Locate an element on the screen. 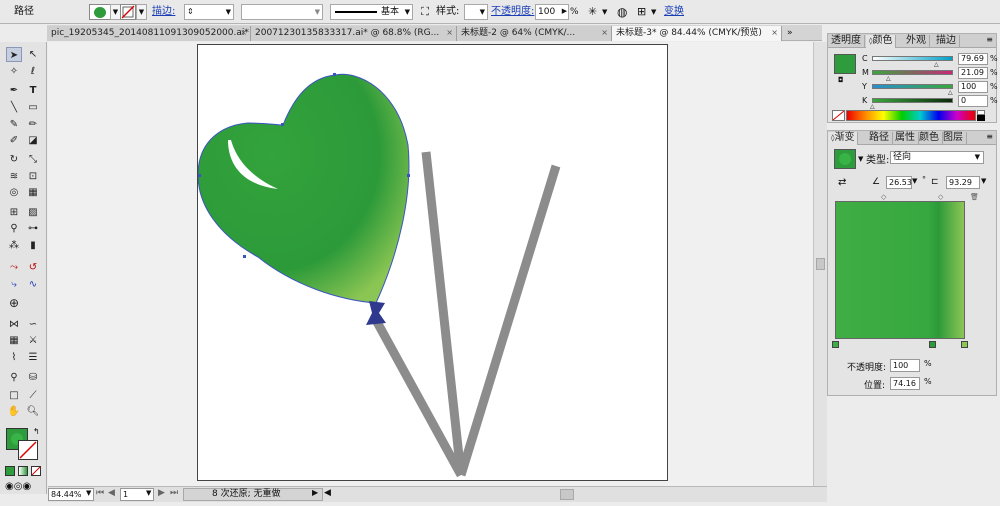  scroll-thumb is located at coordinates (820, 264).